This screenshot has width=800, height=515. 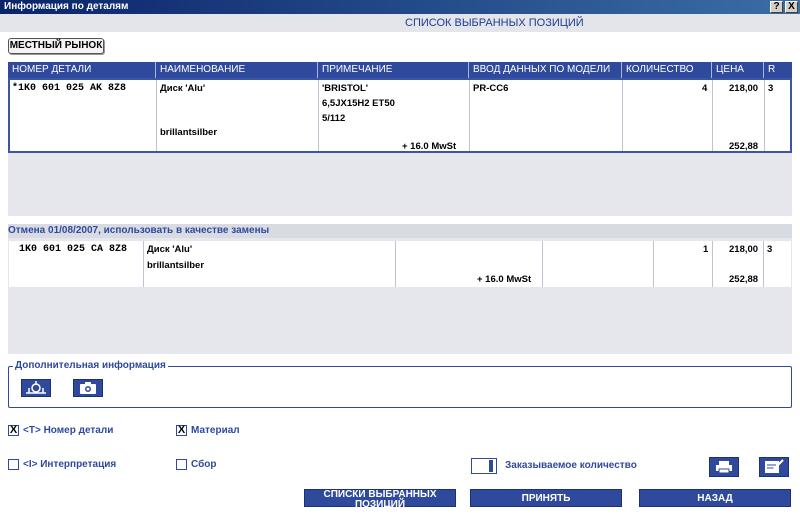 I want to click on col-note: ПРИМЕЧАНИЕ, so click(x=393, y=70).